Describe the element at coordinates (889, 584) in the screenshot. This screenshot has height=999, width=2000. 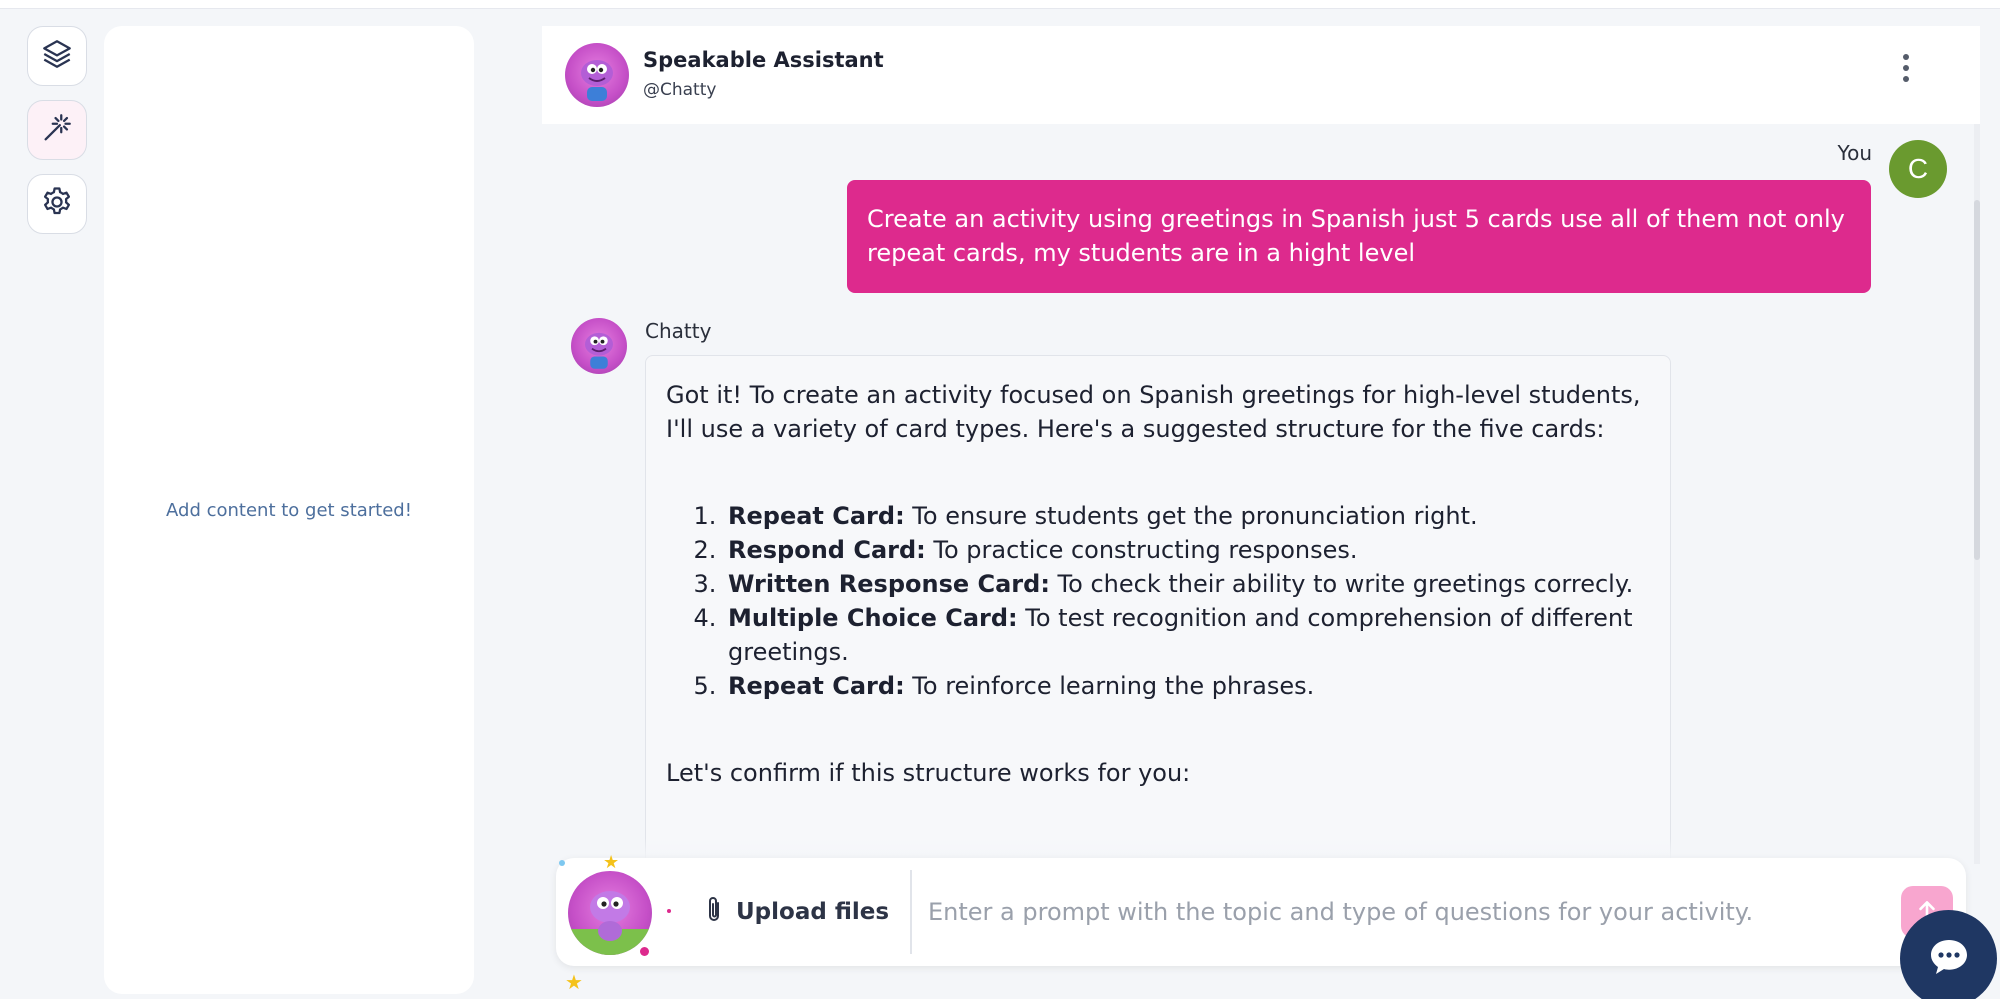
I see `list-item-title: Written Response Card:` at that location.